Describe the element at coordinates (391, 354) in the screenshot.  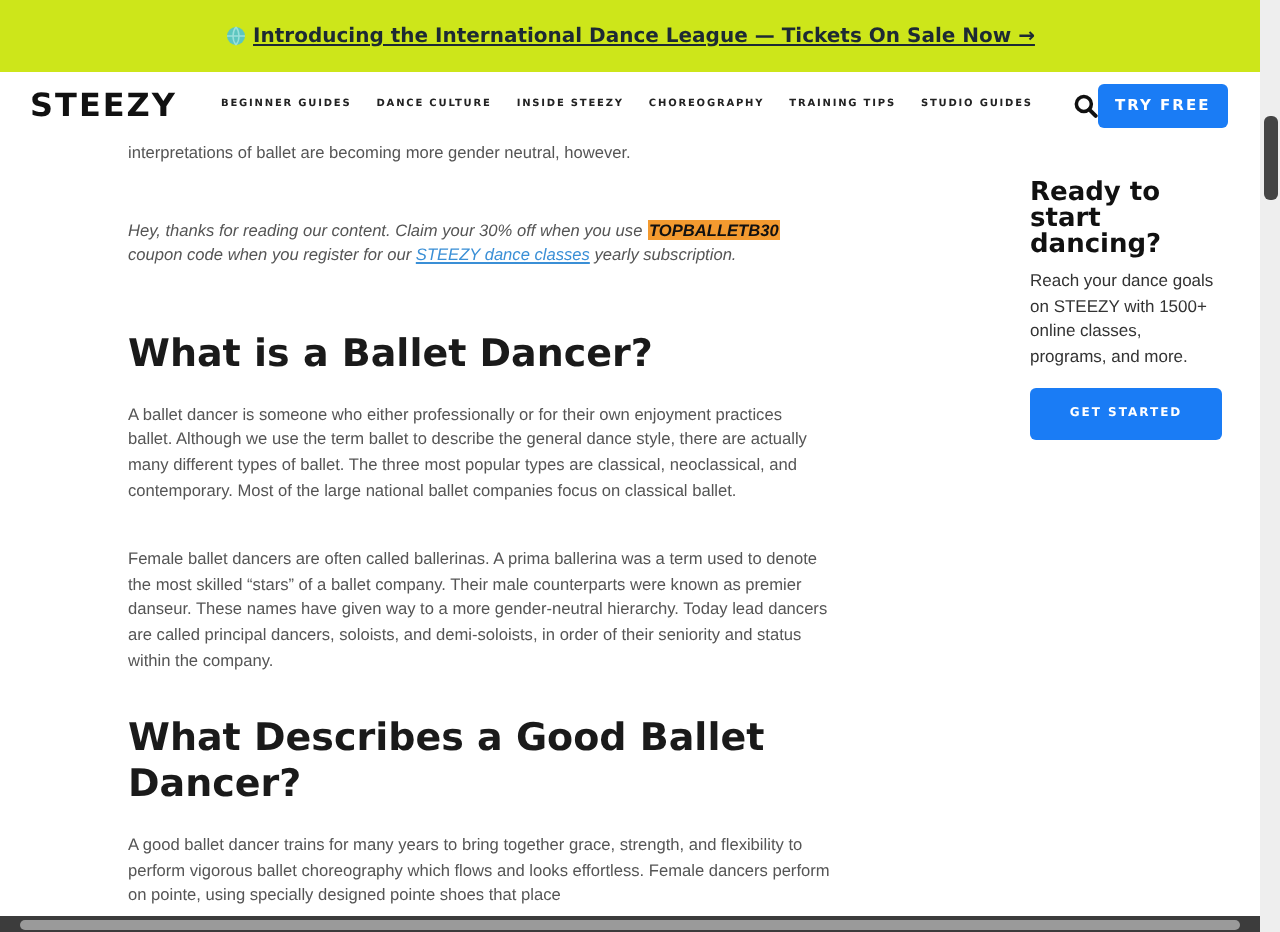
I see `section-heading: What is a Ballet Dancer?` at that location.